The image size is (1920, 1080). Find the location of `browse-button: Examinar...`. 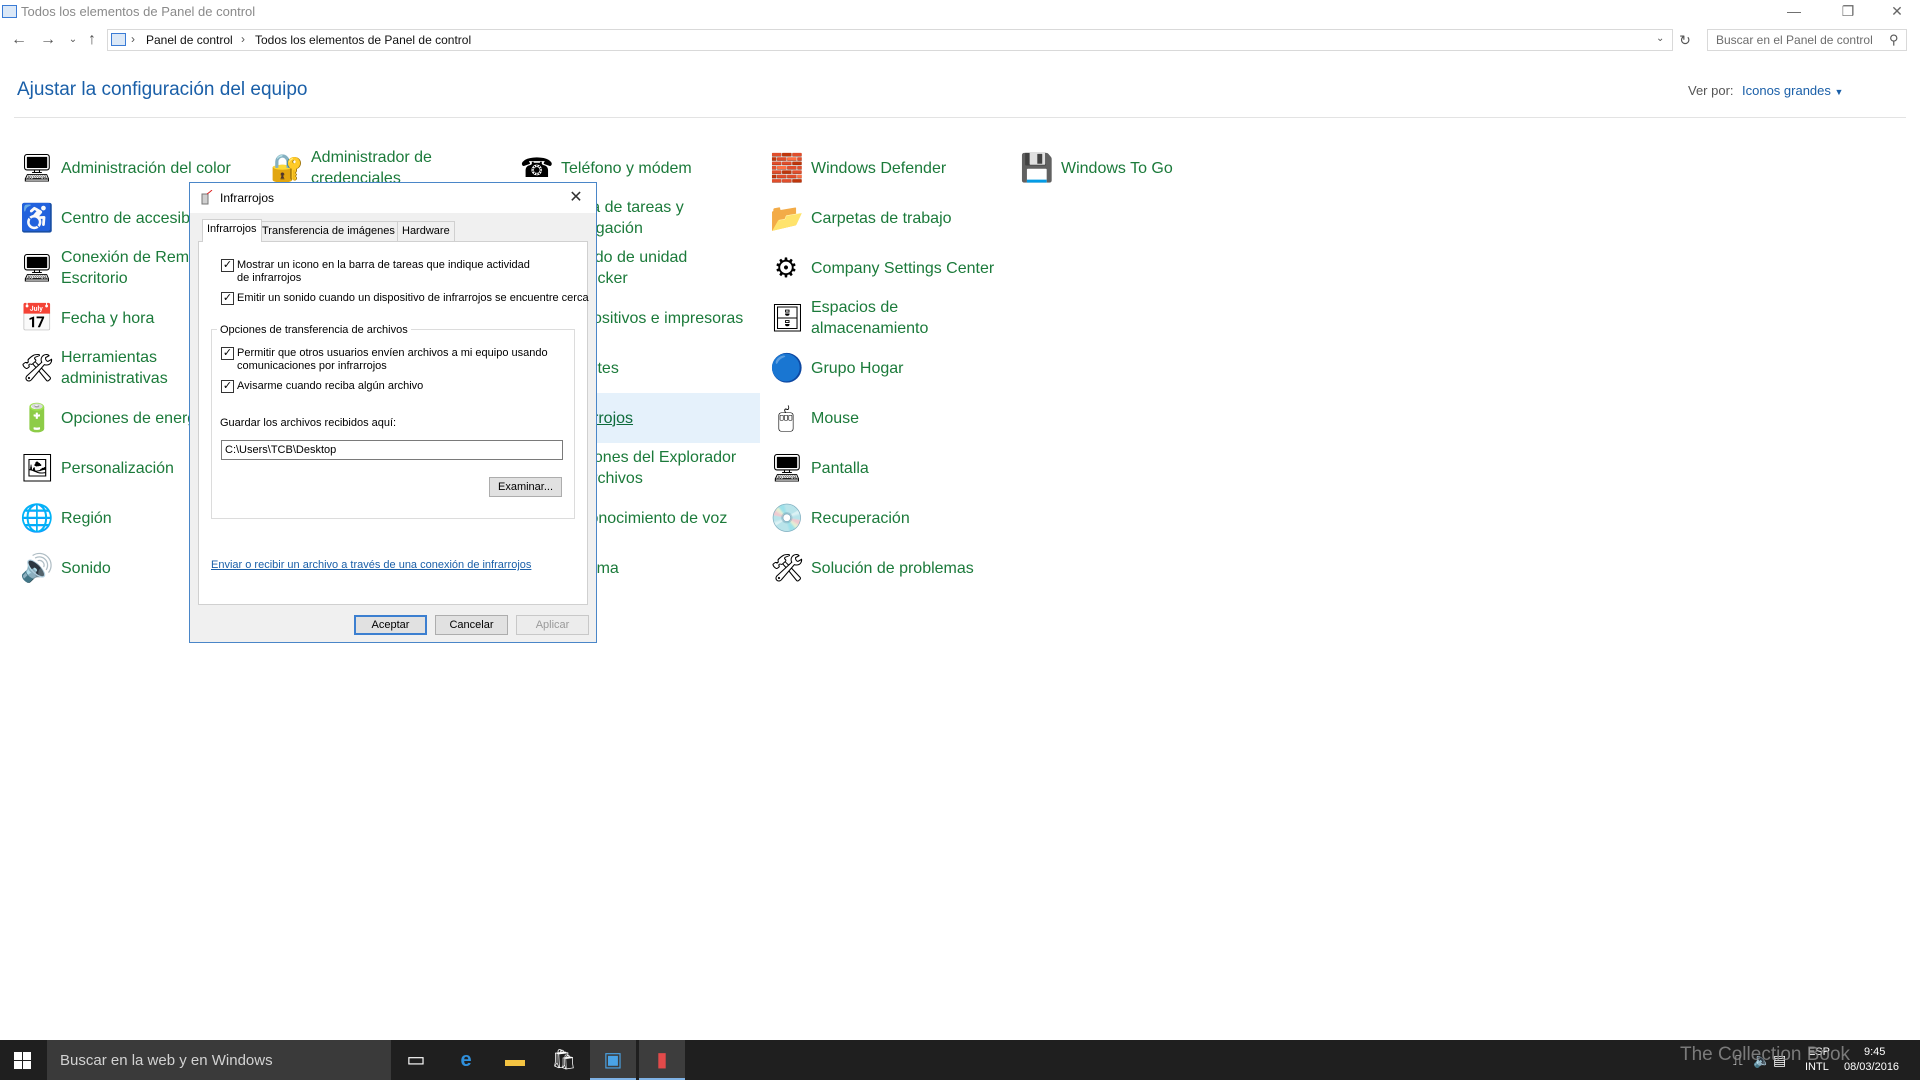

browse-button: Examinar... is located at coordinates (525, 487).